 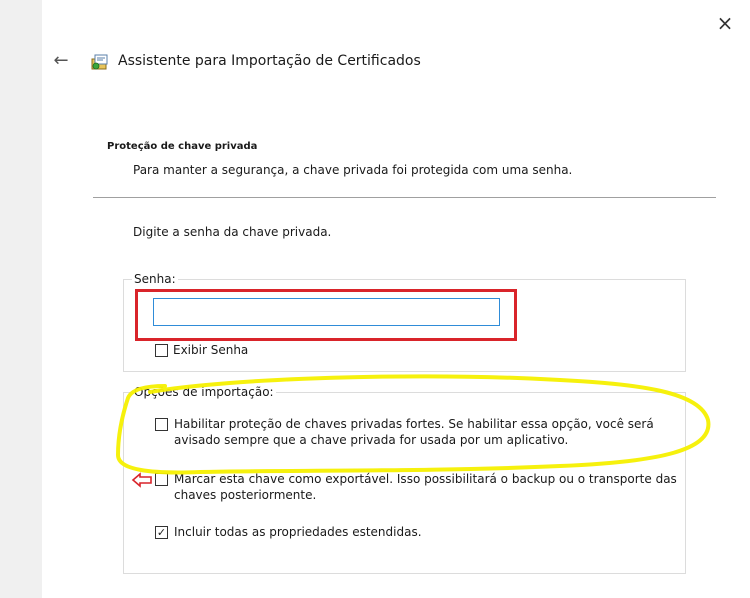 What do you see at coordinates (99, 62) in the screenshot?
I see `certificate-wizard-icon` at bounding box center [99, 62].